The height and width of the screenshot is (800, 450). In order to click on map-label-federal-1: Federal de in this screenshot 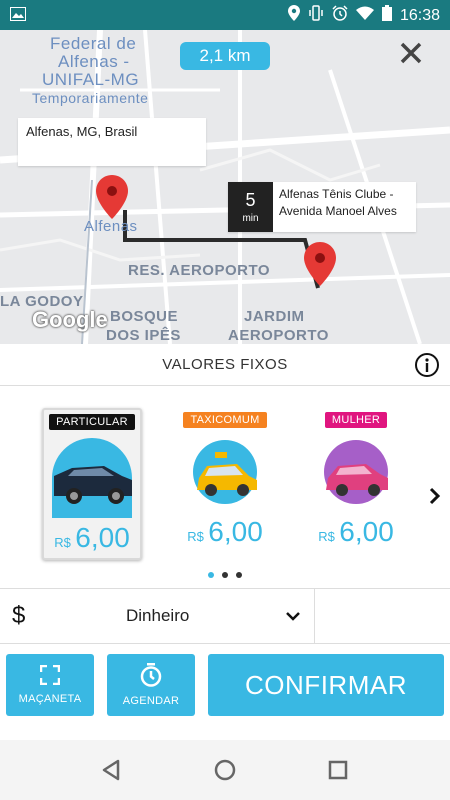, I will do `click(93, 43)`.